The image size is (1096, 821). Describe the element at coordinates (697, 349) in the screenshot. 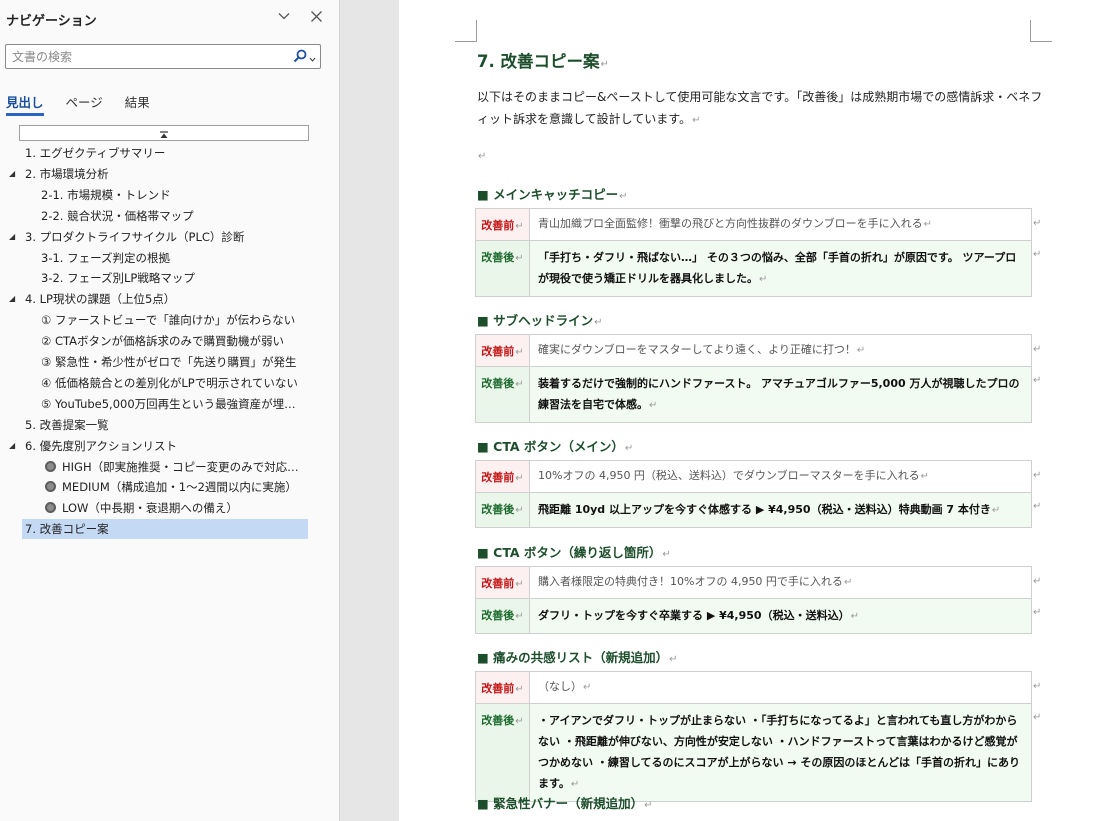

I see `before-copy-text: 確実にダウンブローをマスターしてより遠く、より正確に打つ！` at that location.